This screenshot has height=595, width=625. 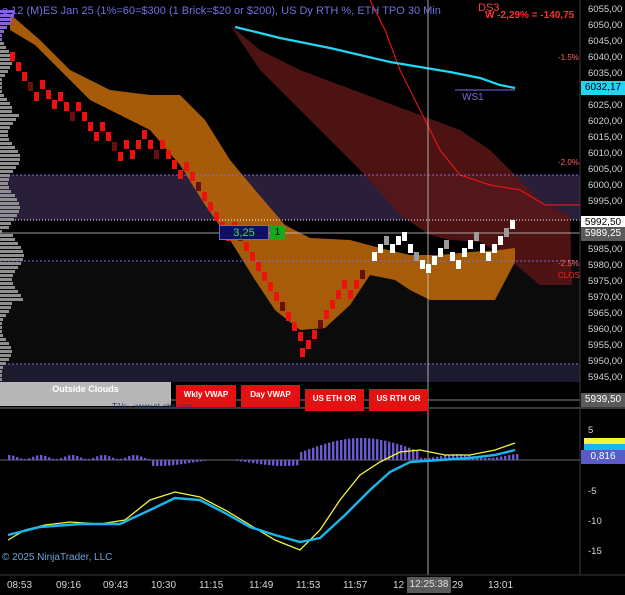 I want to click on trade-value-box: 3,25, so click(x=244, y=232).